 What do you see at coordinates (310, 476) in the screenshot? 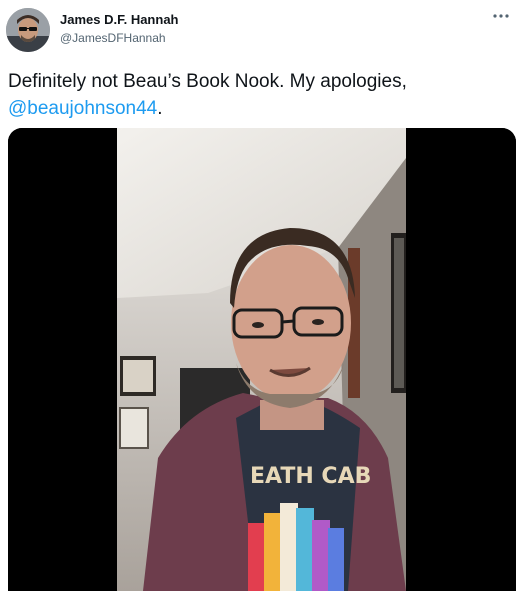
I see `shirt-text: EATH CAB` at bounding box center [310, 476].